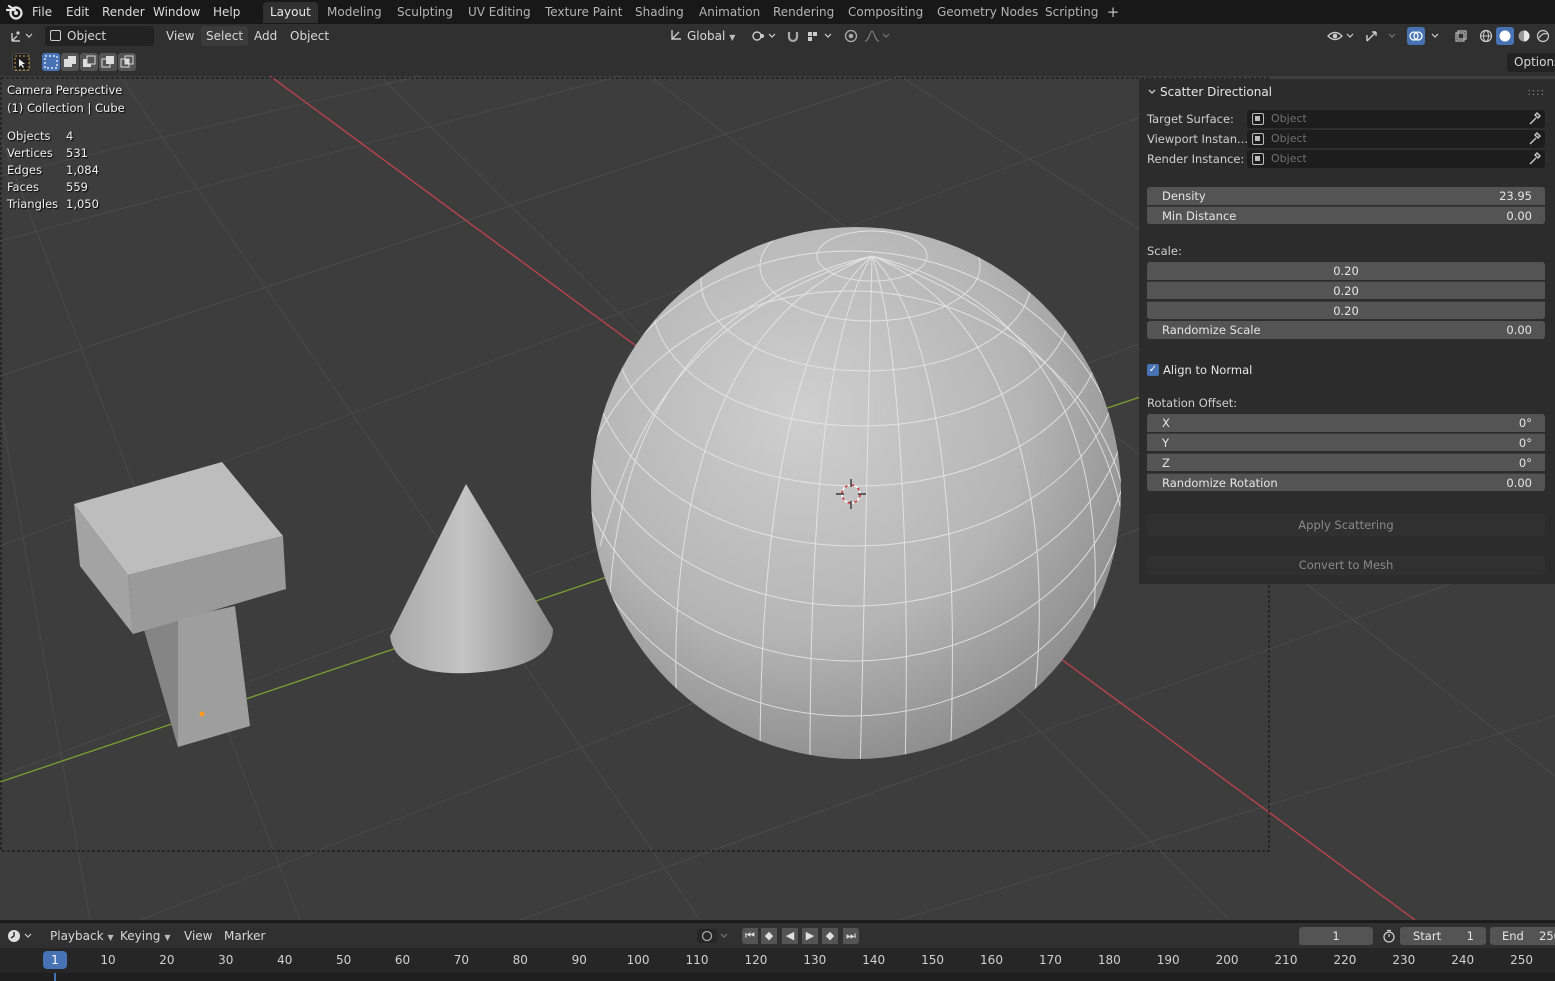 This screenshot has height=981, width=1555. Describe the element at coordinates (703, 36) in the screenshot. I see `transform-orientation-dropdown: Global ▼` at that location.